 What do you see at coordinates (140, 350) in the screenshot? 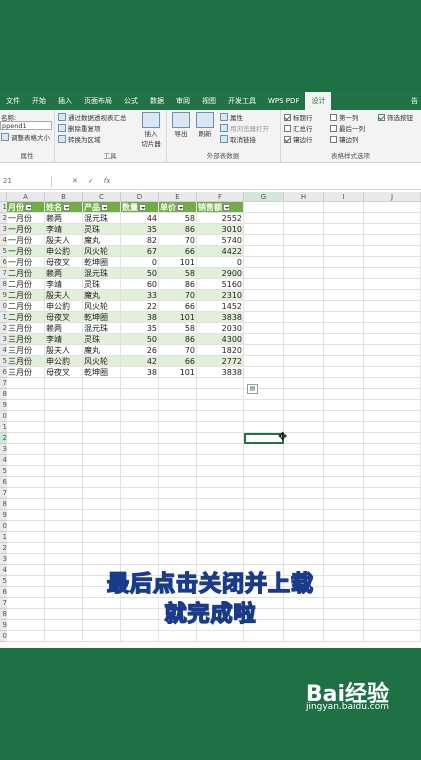
I see `table-cell: 26` at bounding box center [140, 350].